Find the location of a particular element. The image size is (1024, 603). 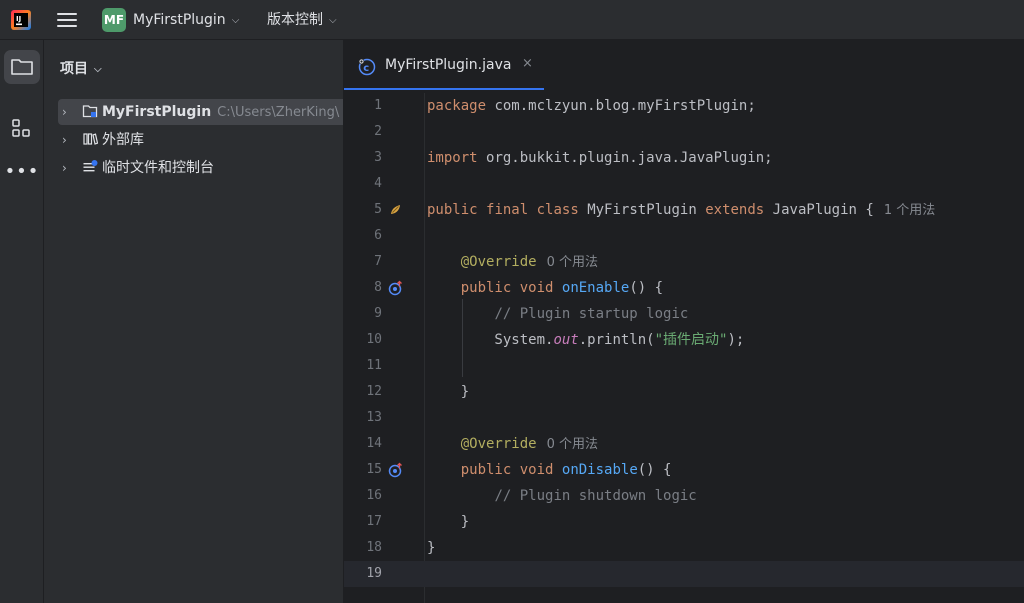

line-number: 15 is located at coordinates (363, 470).